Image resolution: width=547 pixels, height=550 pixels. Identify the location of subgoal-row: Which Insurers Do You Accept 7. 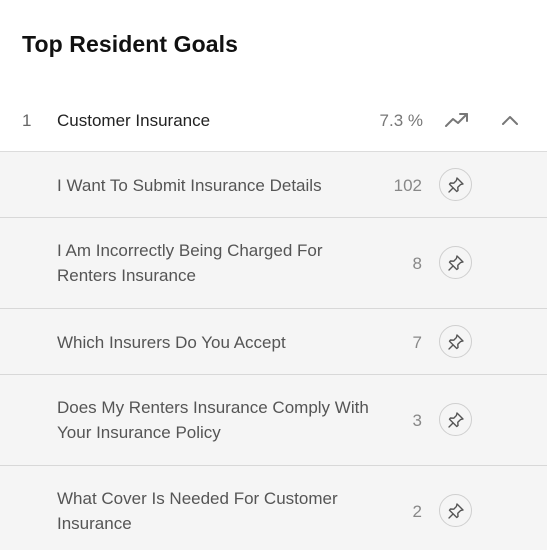
(273, 342).